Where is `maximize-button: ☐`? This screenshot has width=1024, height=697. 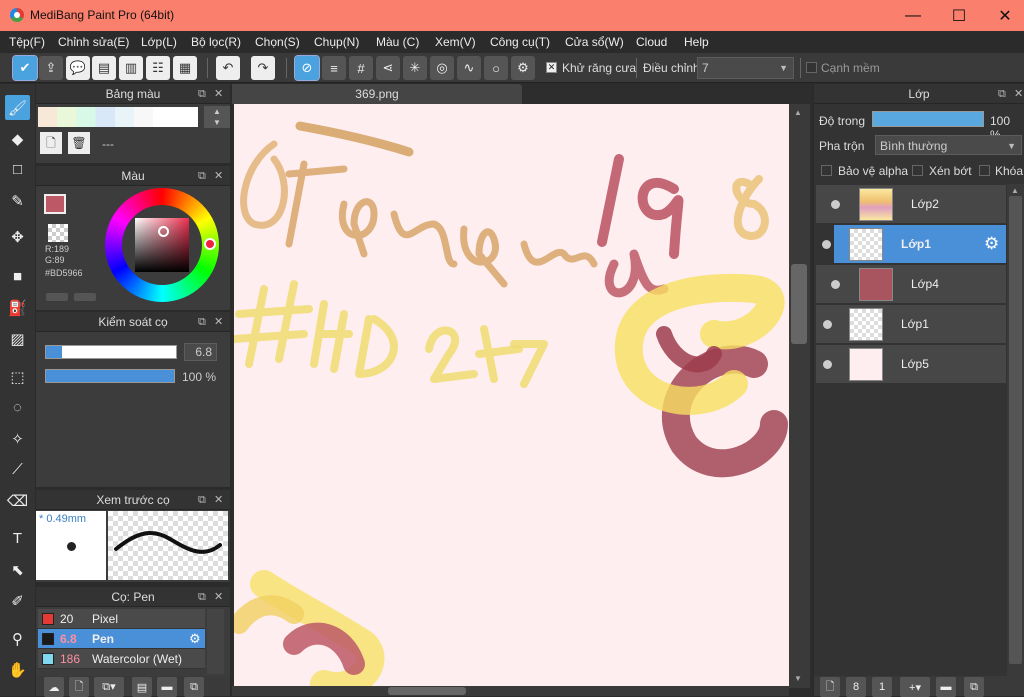
maximize-button: ☐ is located at coordinates (959, 15).